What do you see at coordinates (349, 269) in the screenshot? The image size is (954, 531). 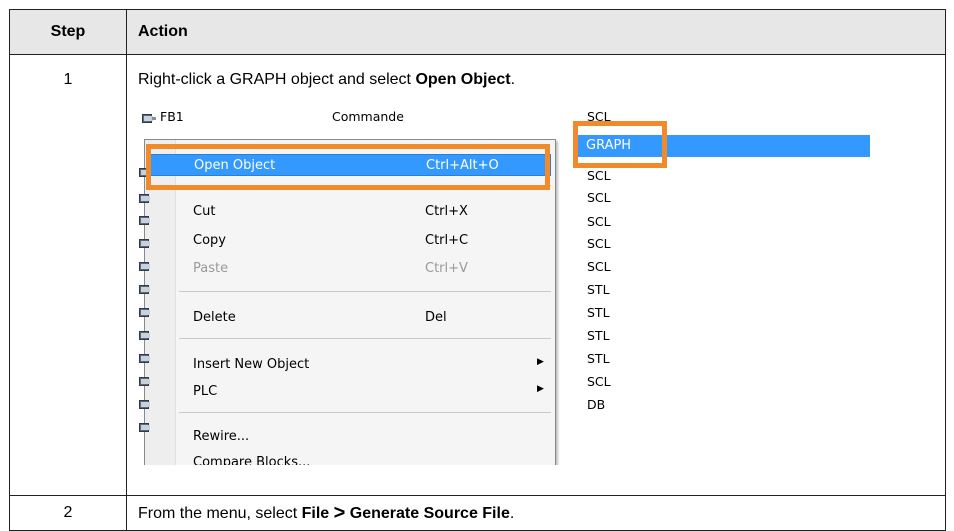 I see `menu-item-paste: Paste Ctrl+V` at bounding box center [349, 269].